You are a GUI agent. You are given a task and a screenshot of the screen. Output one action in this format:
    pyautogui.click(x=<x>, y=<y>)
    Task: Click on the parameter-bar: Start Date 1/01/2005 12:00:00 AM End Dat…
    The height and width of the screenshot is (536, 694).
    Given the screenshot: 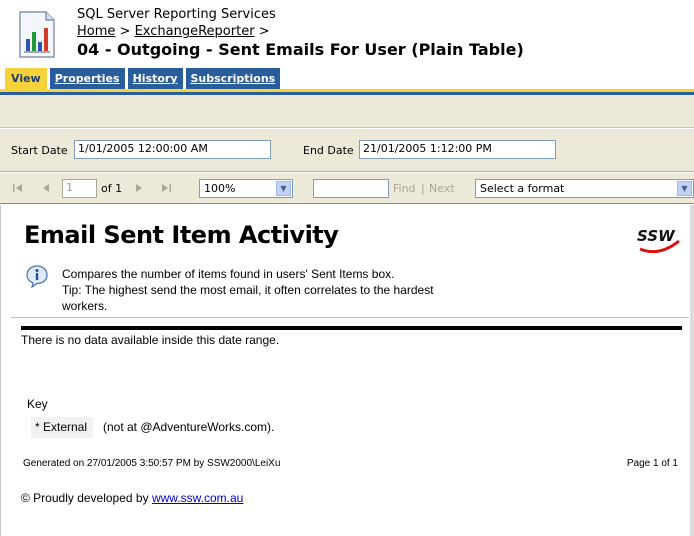 What is the action you would take?
    pyautogui.click(x=347, y=150)
    